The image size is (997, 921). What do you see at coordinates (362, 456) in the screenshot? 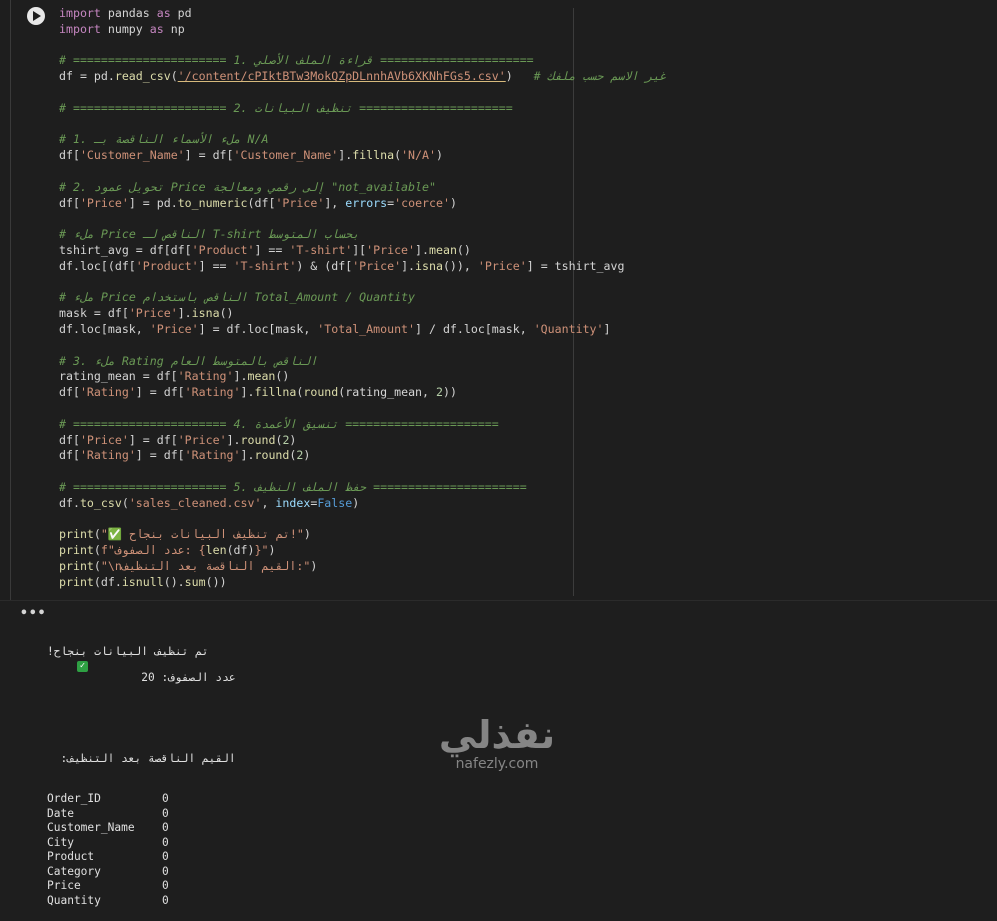
I see `code-line: df['Rating'] = df['Rating'].round(2)` at bounding box center [362, 456].